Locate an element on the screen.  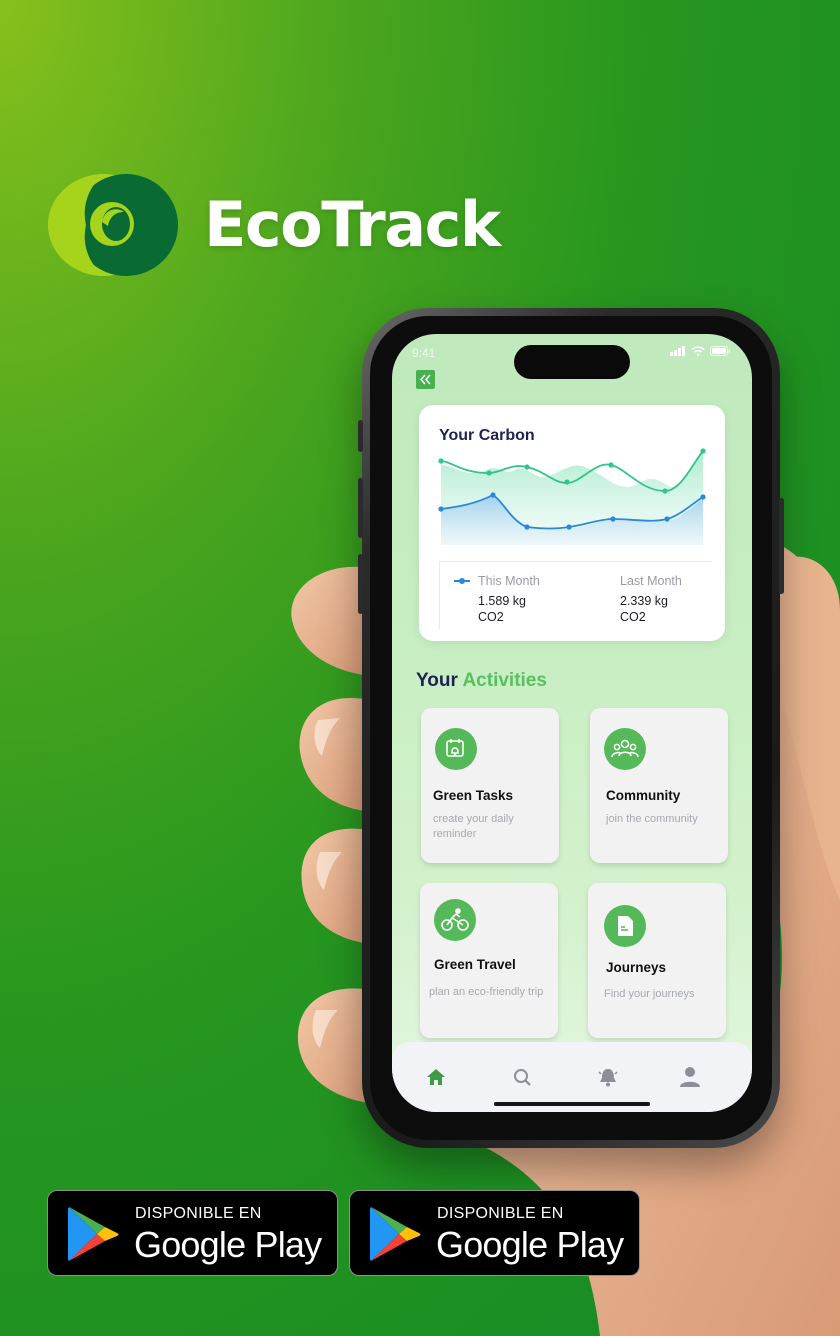
profile-icon is located at coordinates (690, 1077).